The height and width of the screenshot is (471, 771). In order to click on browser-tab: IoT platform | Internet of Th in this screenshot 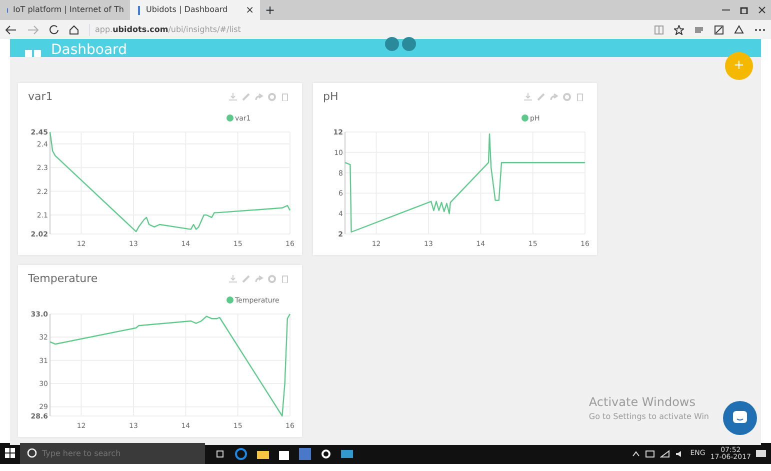, I will do `click(65, 10)`.